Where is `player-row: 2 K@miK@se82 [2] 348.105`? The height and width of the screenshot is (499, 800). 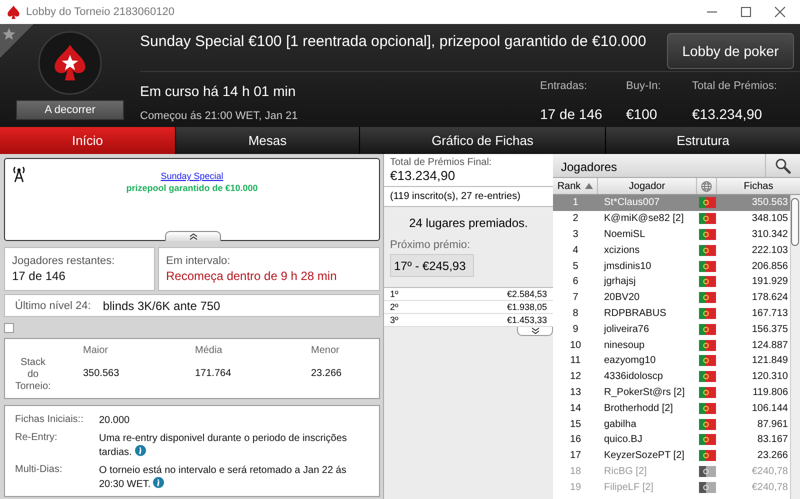 player-row: 2 K@miK@se82 [2] 348.105 is located at coordinates (671, 218).